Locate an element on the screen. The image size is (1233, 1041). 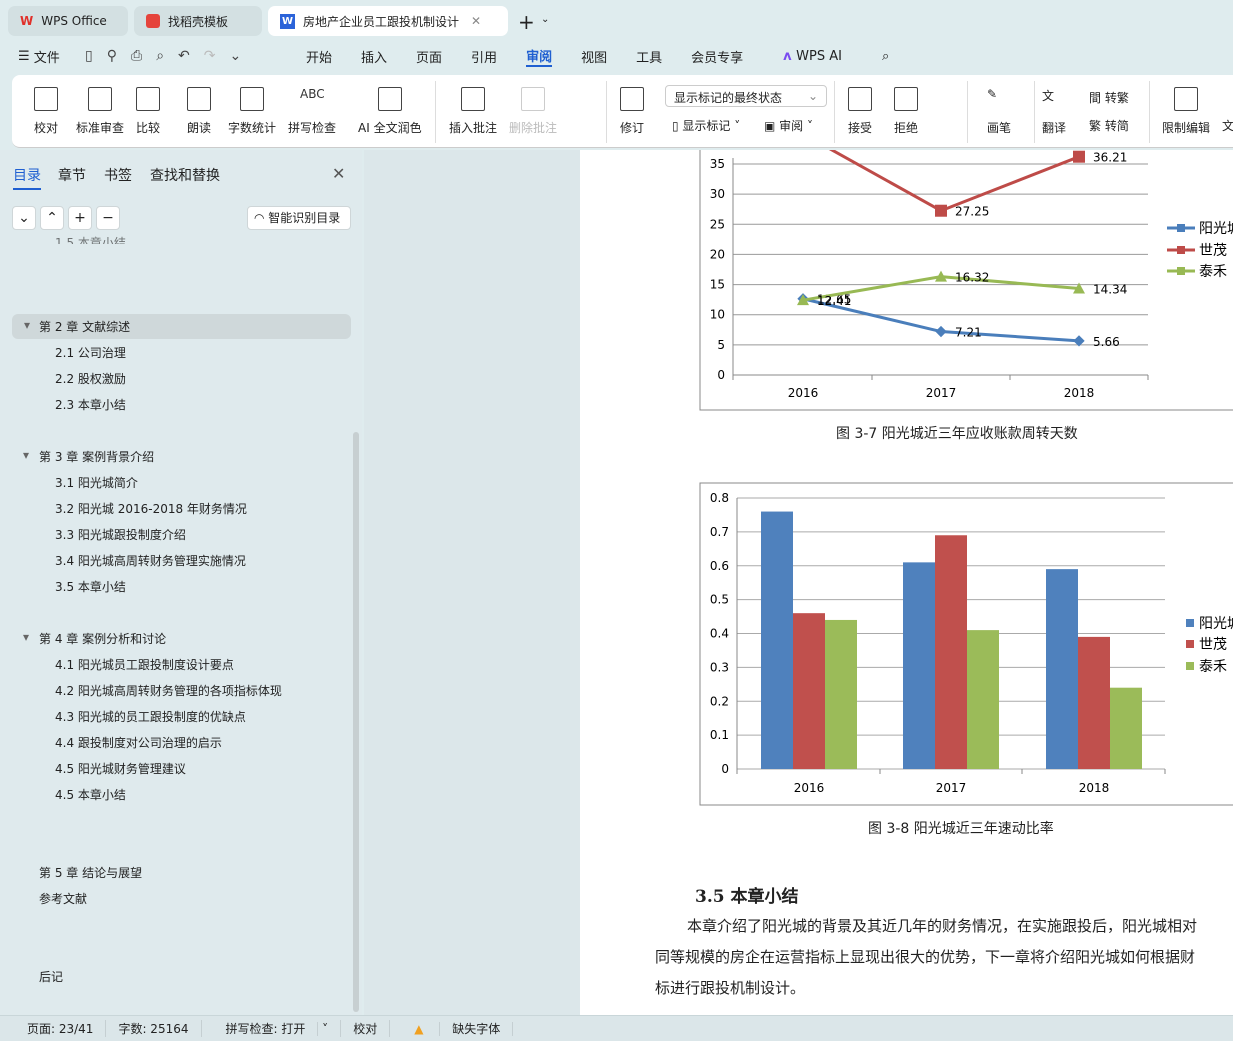
tab-list-chevron-icon: ⌄ is located at coordinates (545, 19).